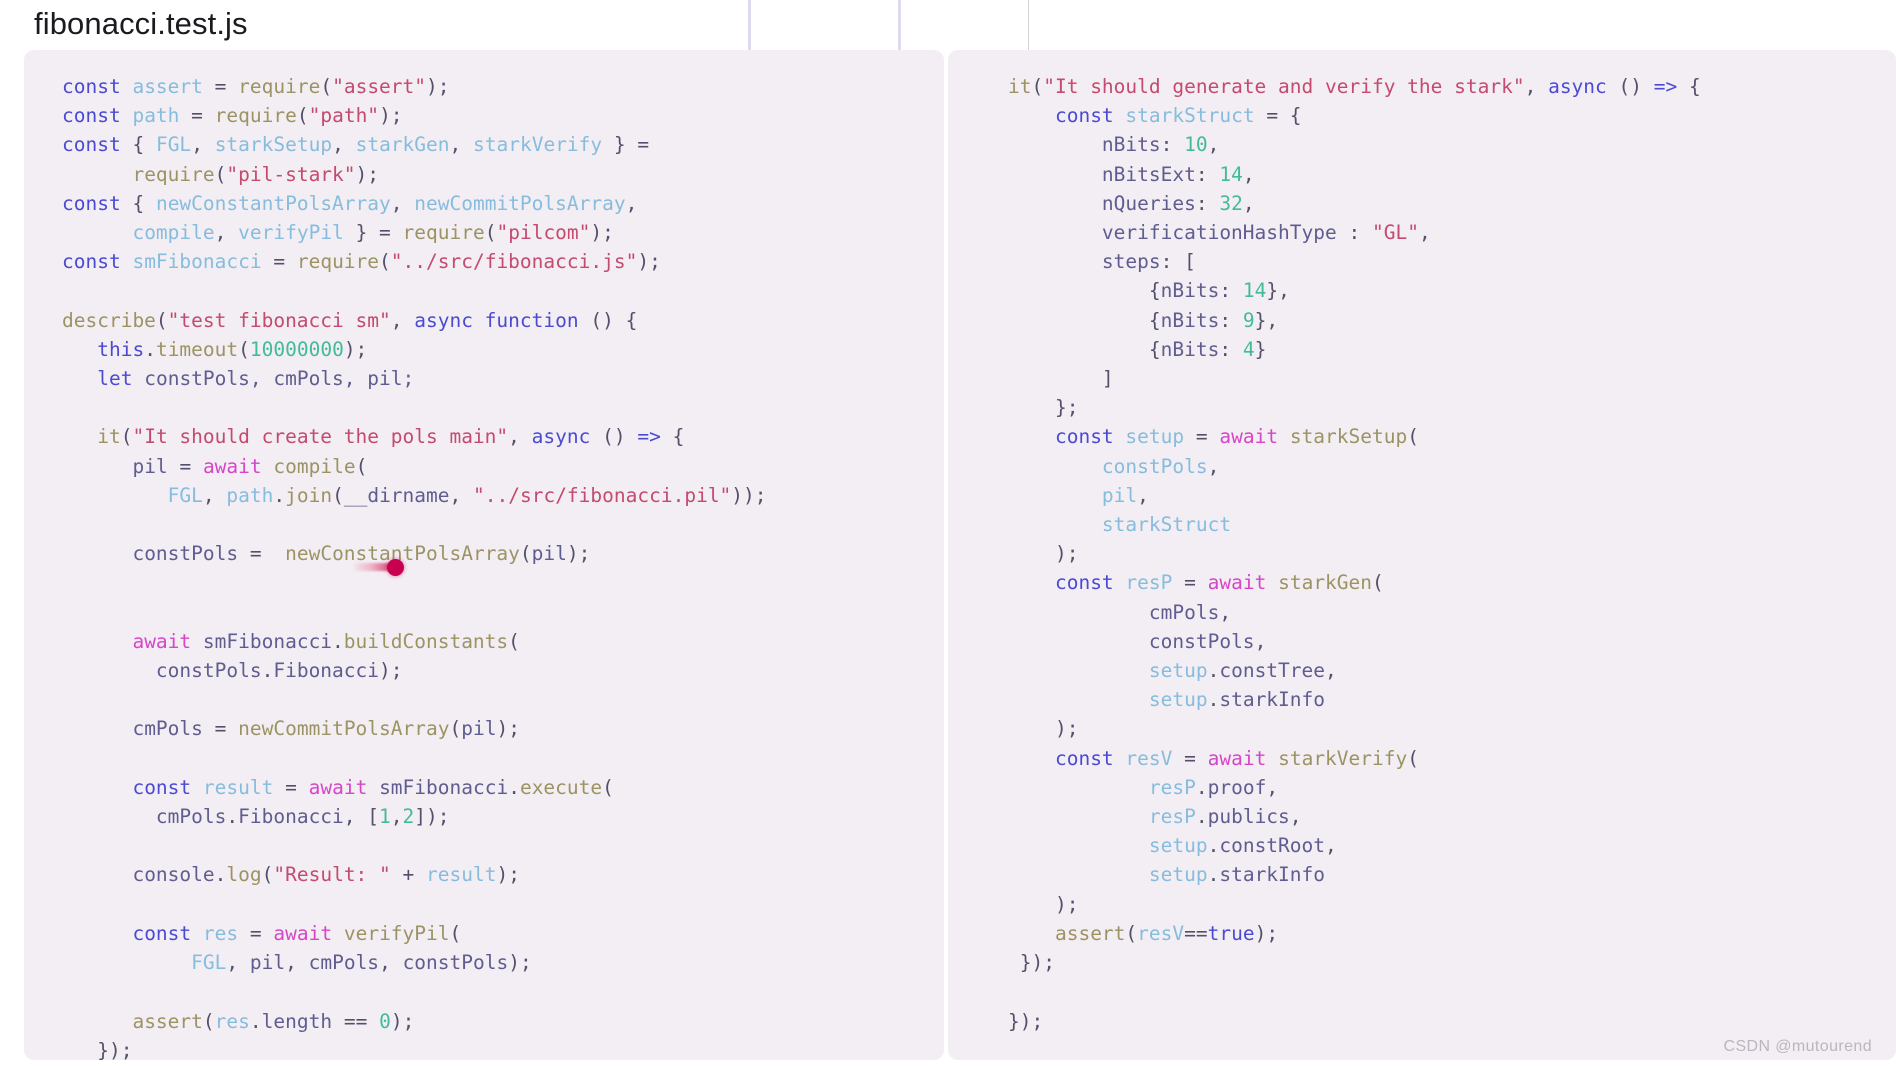 The height and width of the screenshot is (1066, 1896). Describe the element at coordinates (1797, 1046) in the screenshot. I see `watermark: CSDN @mutourend` at that location.